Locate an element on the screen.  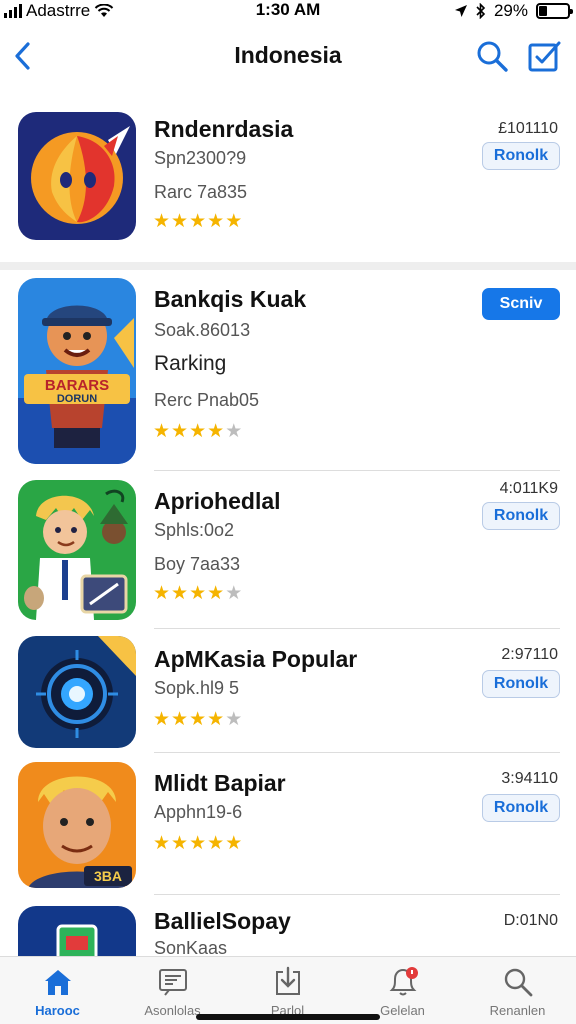
app-icon-face: 3BA is located at coordinates (77, 825).